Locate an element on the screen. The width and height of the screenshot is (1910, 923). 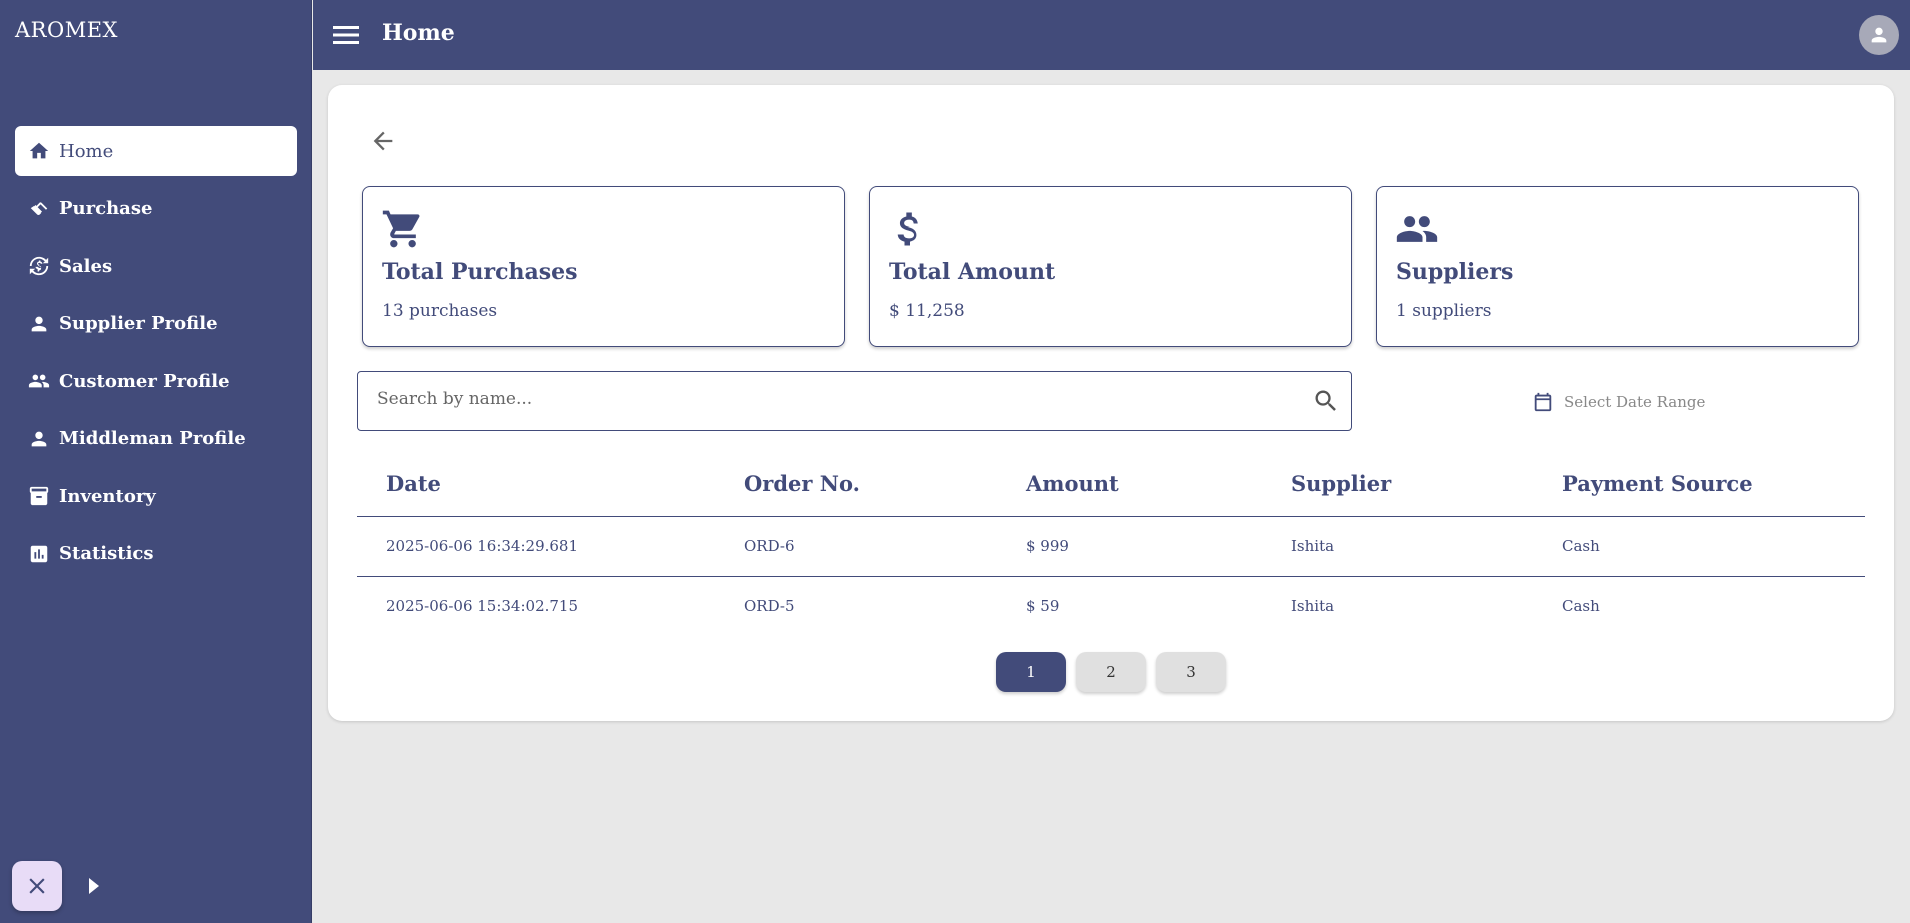
inventory-icon is located at coordinates (39, 496).